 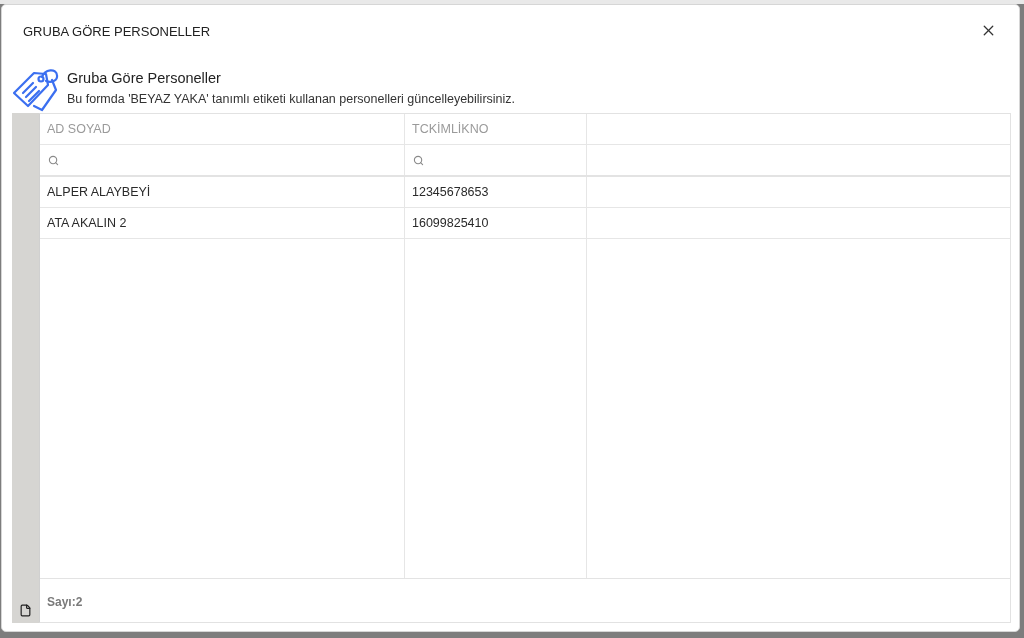 I want to click on section-description: Bu formda 'BEYAZ YAKA' tanımlı etiketi kullanan personelleri güncelleyebilirsiniz., so click(x=291, y=99).